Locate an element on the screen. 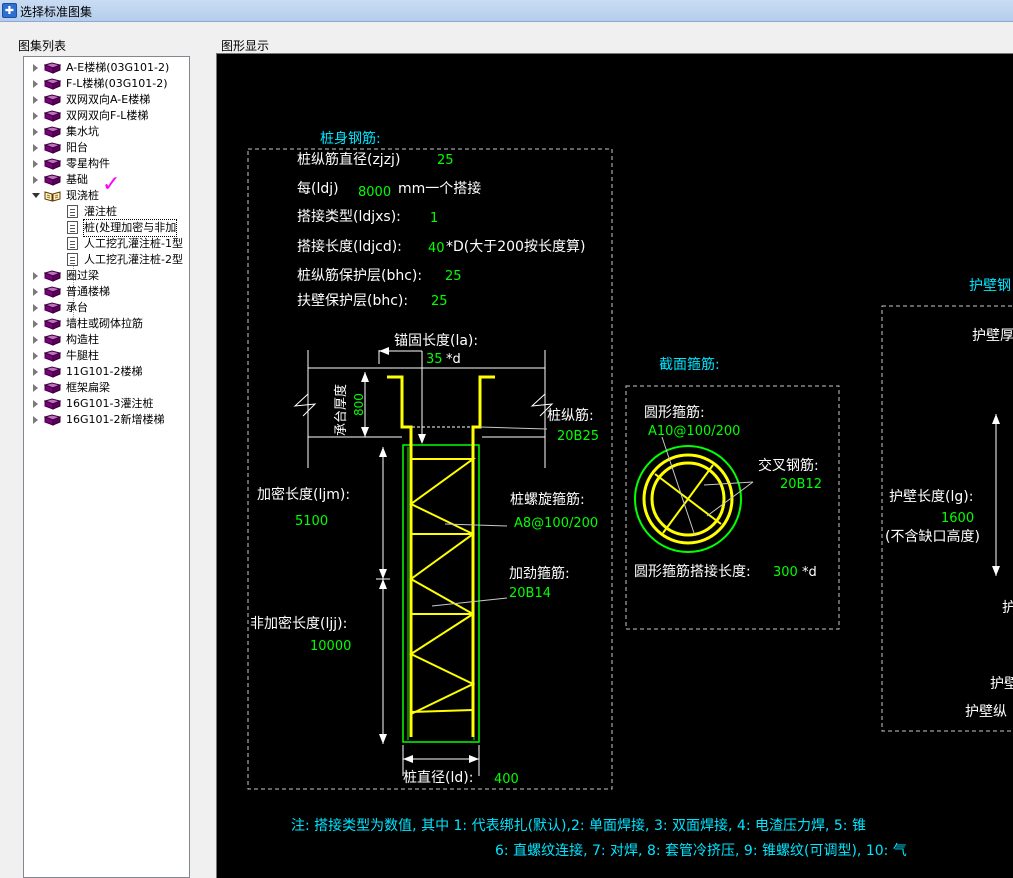 The height and width of the screenshot is (878, 1013). tree-item-double-fl: 双网双向F-L楼梯 is located at coordinates (106, 116).